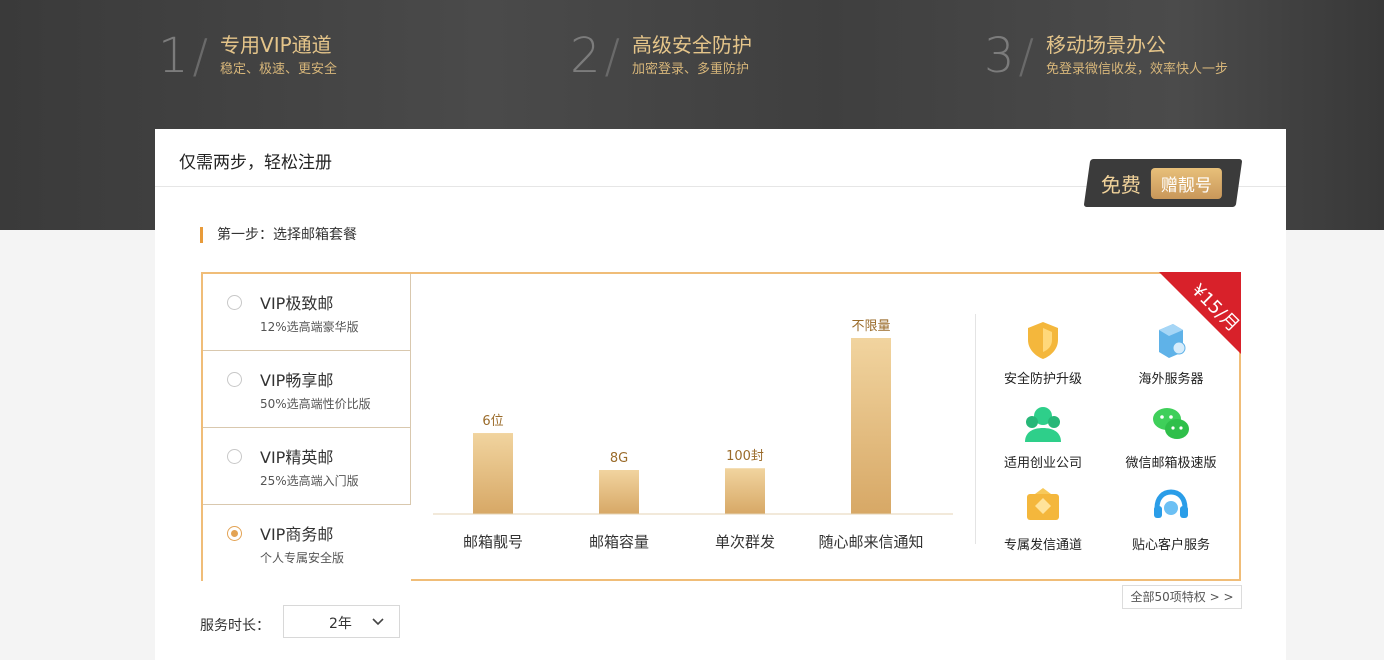 The image size is (1384, 660). I want to click on badge-free-text: 免费, so click(1121, 184).